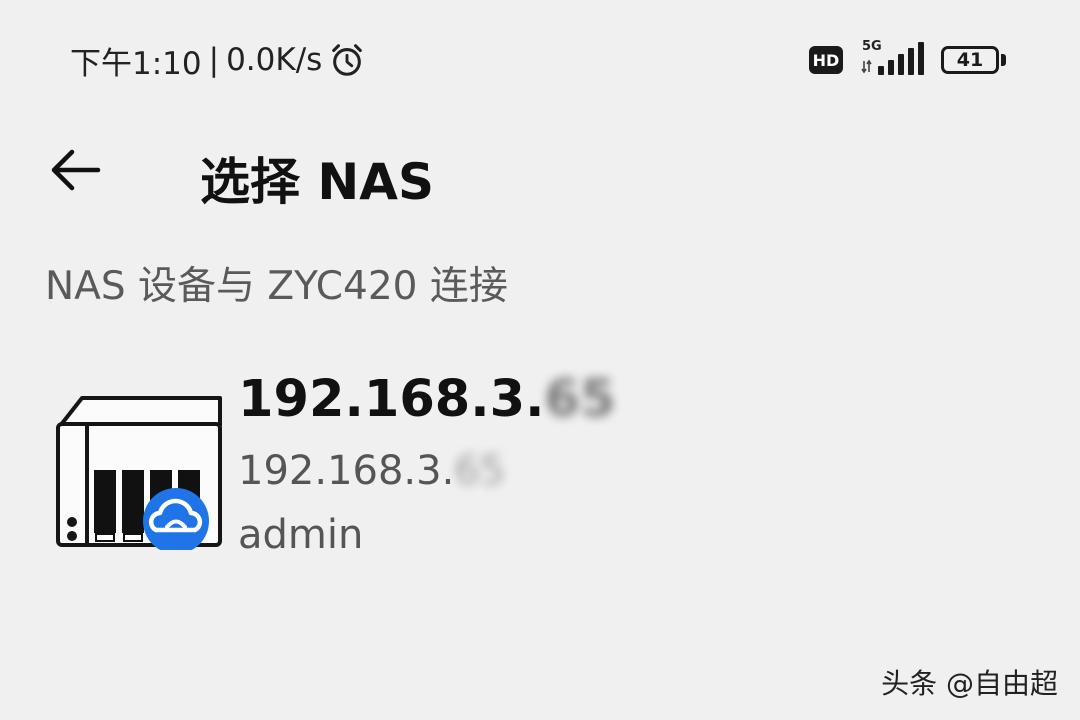  Describe the element at coordinates (301, 535) in the screenshot. I see `nas-username: admin` at that location.